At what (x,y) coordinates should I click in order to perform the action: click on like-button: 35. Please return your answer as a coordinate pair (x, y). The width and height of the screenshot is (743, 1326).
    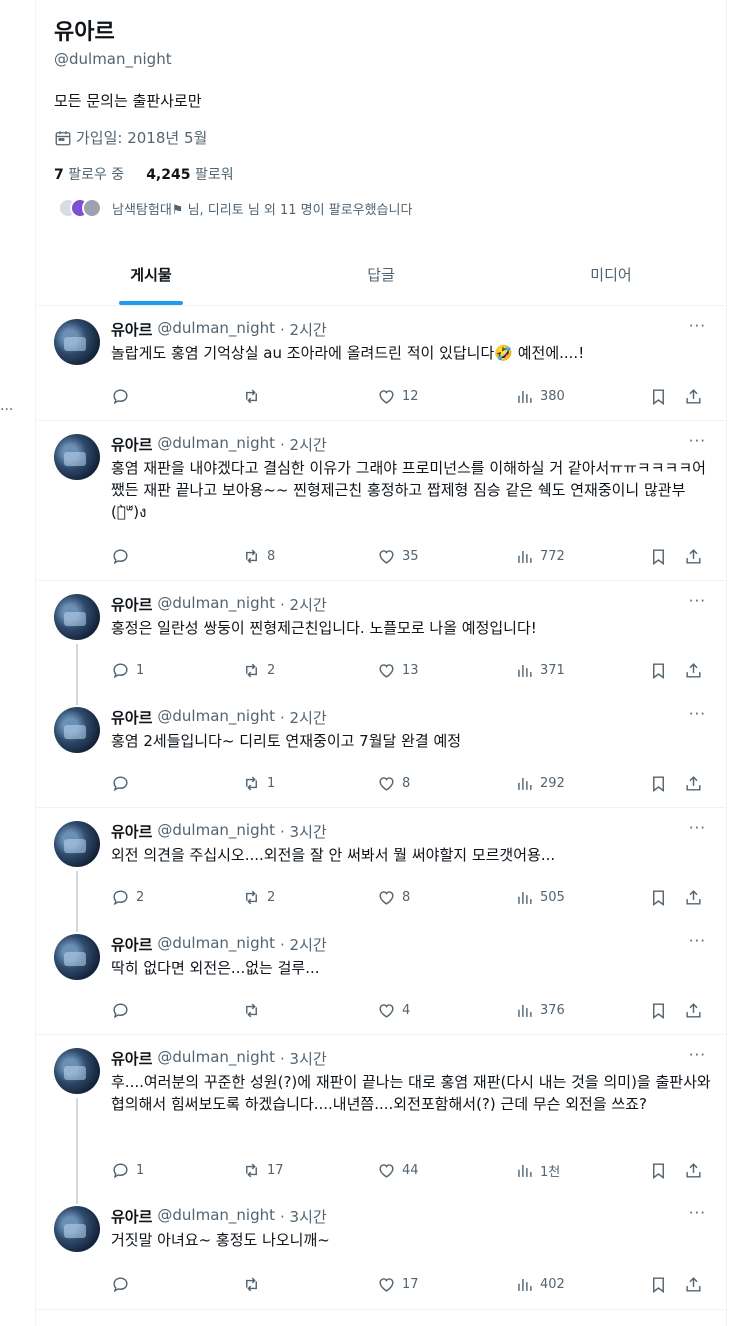
    Looking at the image, I should click on (398, 556).